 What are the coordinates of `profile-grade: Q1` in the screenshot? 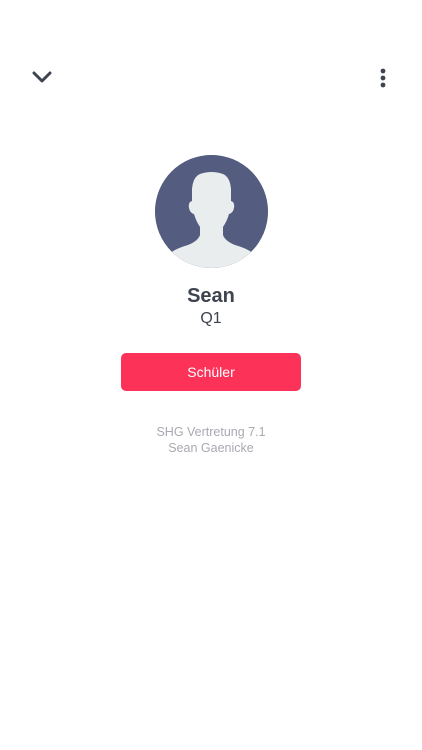 It's located at (211, 318).